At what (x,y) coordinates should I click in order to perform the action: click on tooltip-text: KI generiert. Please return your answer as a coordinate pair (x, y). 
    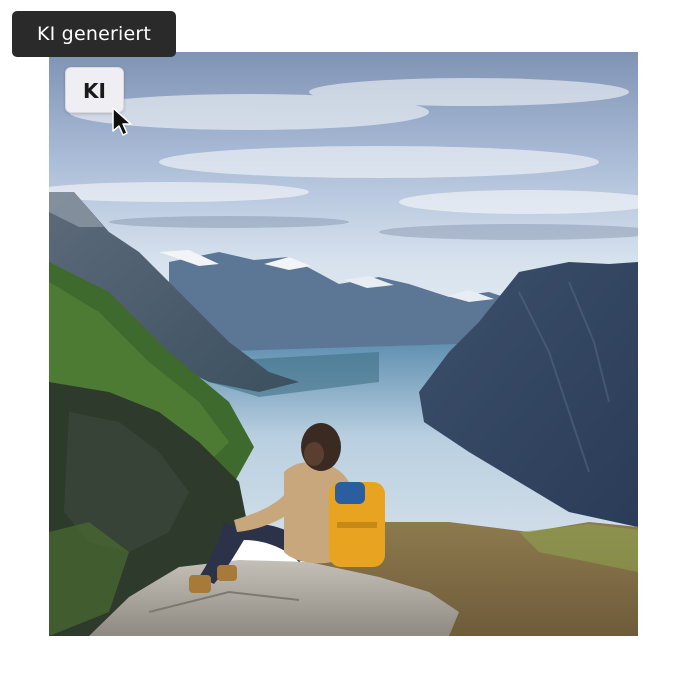
    Looking at the image, I should click on (94, 34).